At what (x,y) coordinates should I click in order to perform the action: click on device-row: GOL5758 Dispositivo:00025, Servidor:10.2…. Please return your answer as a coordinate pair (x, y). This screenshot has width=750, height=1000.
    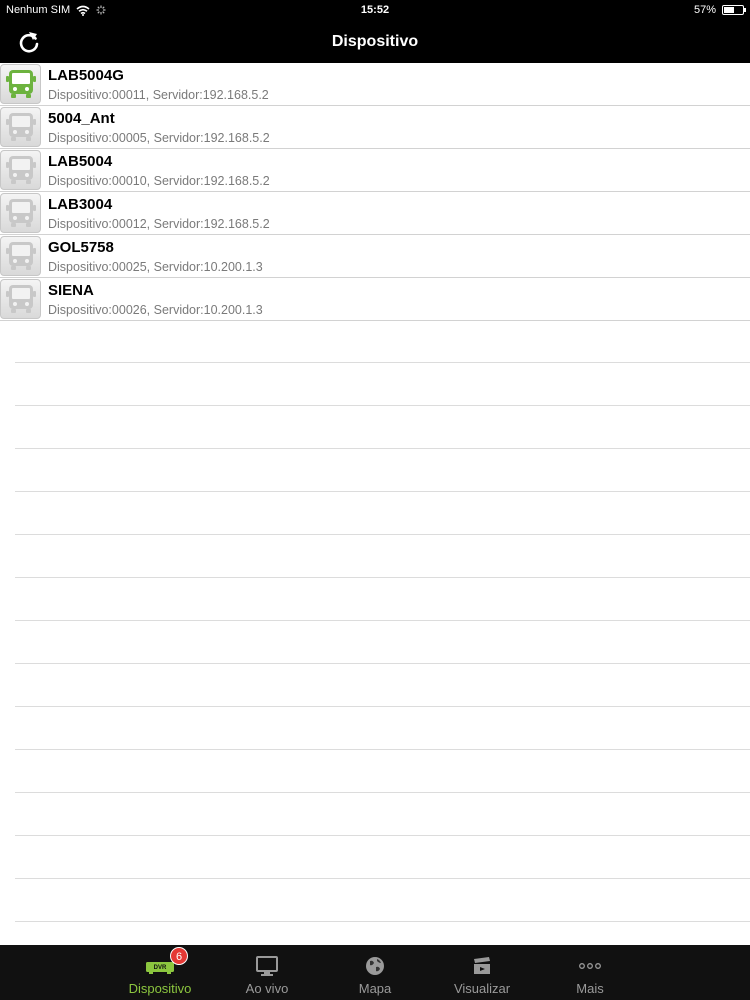
    Looking at the image, I should click on (375, 256).